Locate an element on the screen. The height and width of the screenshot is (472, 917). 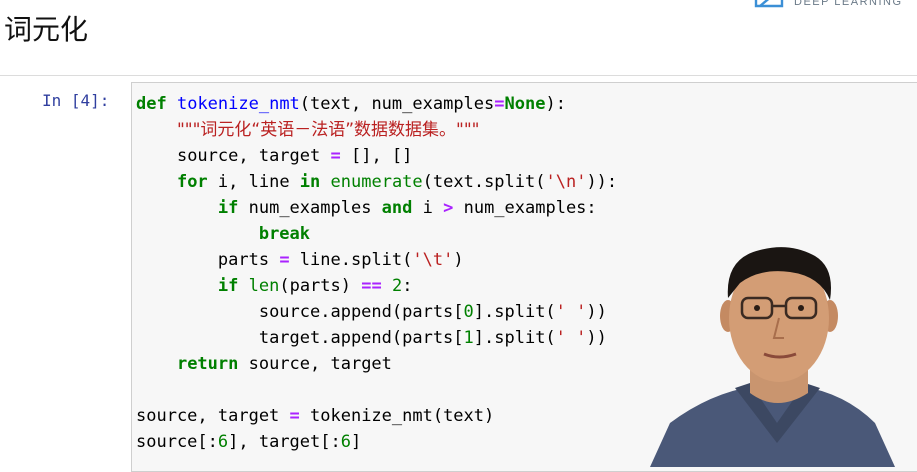
cell-prompt: In [4]: is located at coordinates (76, 100).